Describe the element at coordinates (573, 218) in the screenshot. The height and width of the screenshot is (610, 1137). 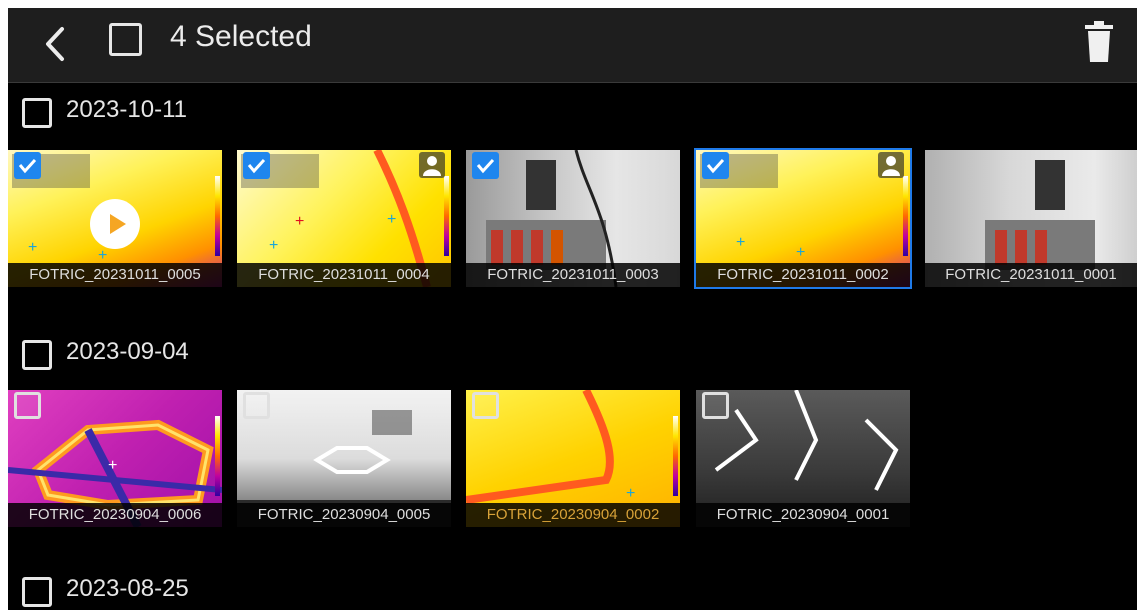
I see `media-thumbnail: FOTRIC_20231011_0003` at that location.